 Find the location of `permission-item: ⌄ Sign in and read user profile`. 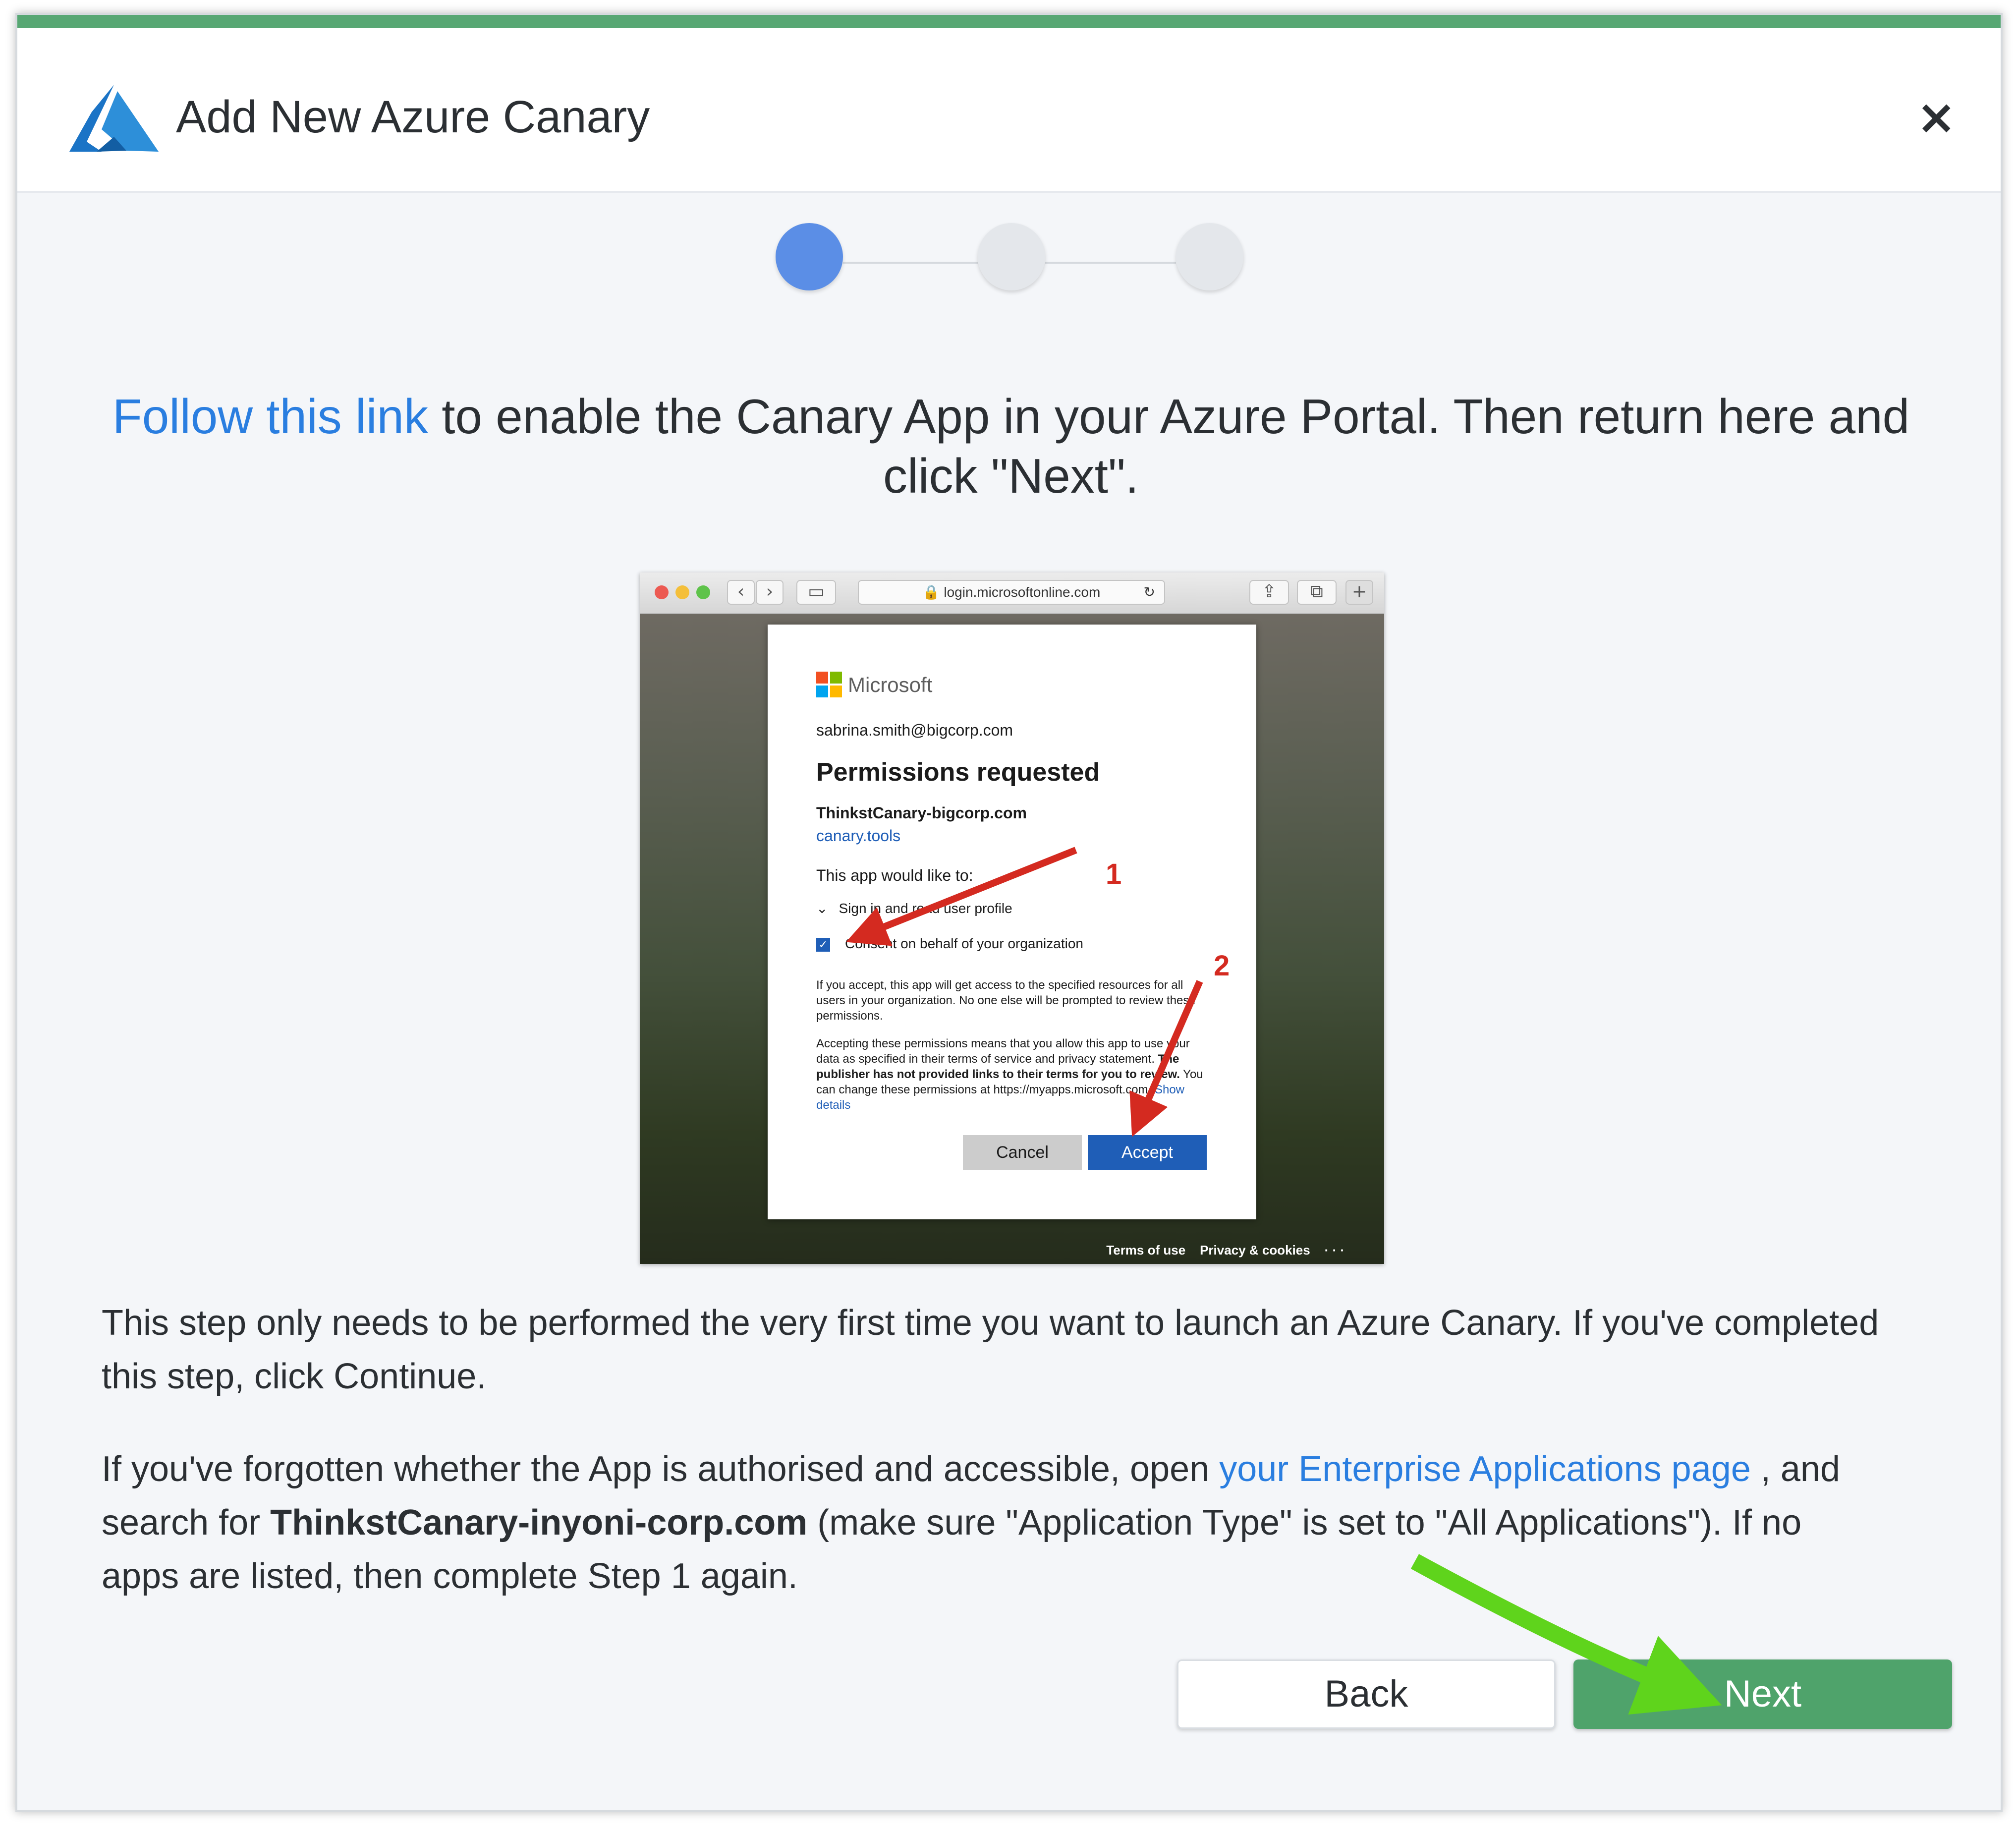

permission-item: ⌄ Sign in and read user profile is located at coordinates (914, 908).